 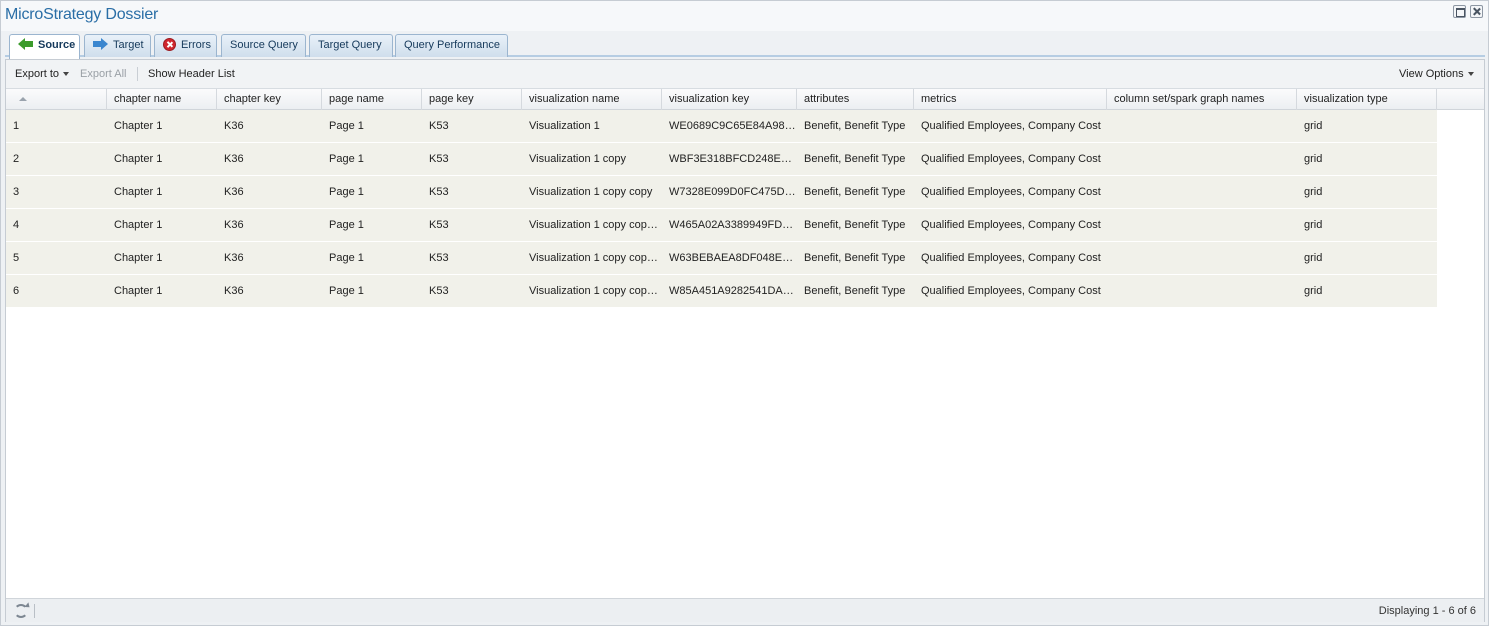 I want to click on tab-source: Source, so click(x=44, y=46).